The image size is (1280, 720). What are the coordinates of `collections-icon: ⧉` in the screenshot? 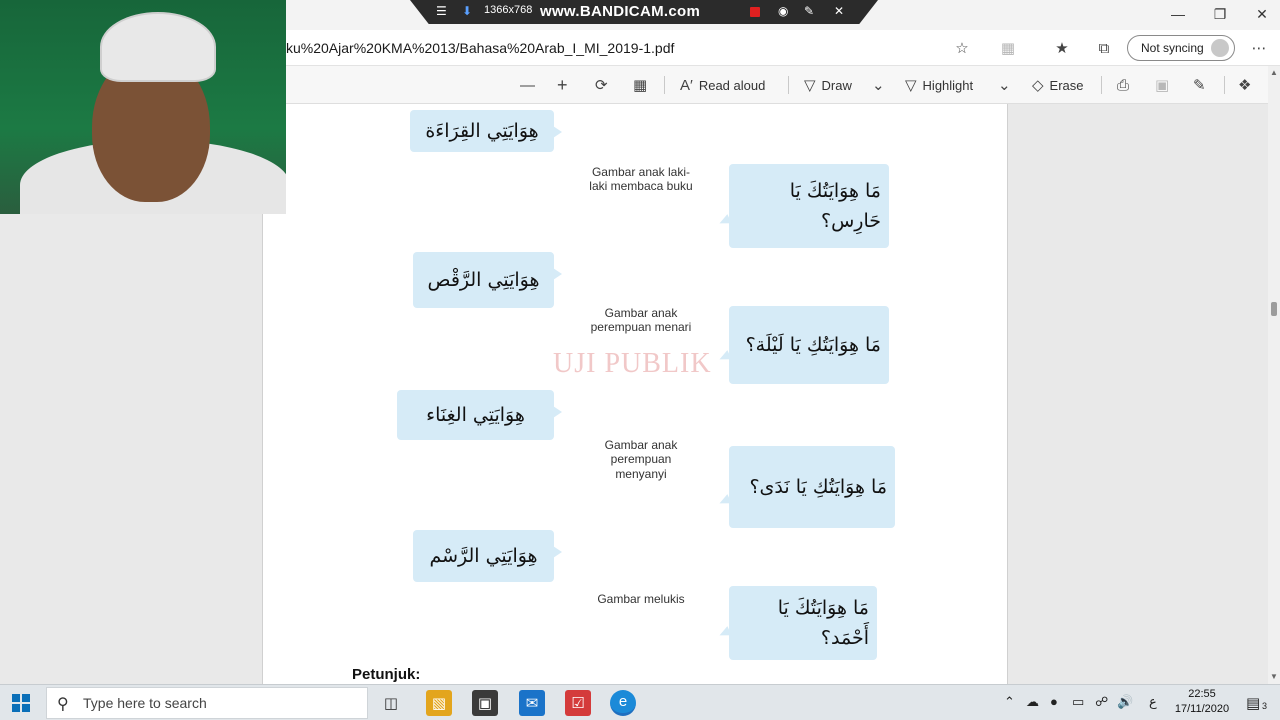 It's located at (1104, 48).